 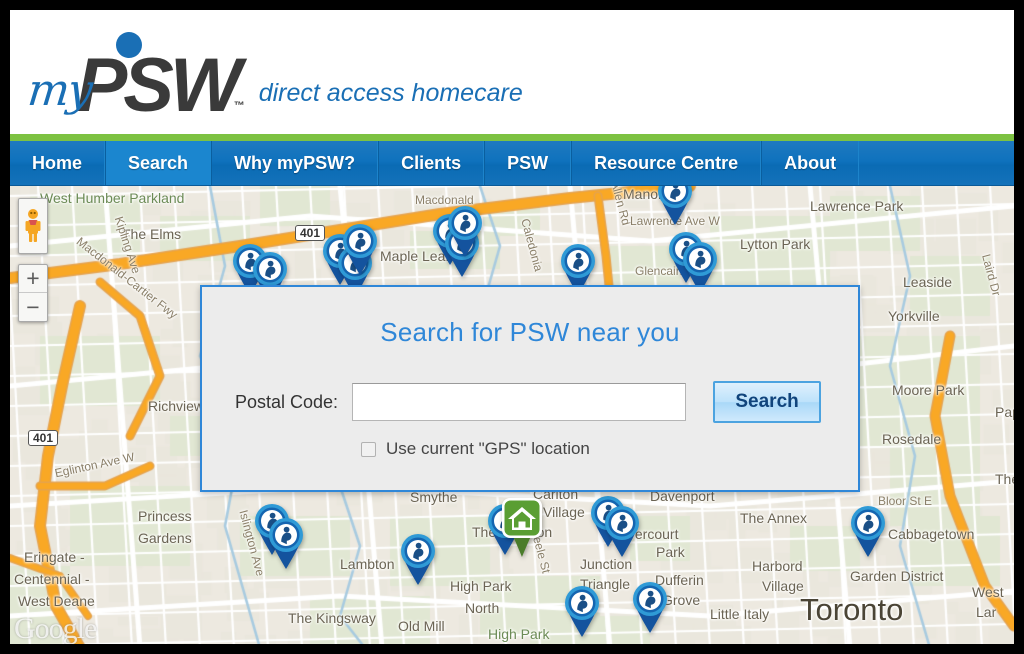 I want to click on gps-option-row: Use current "GPS" location, so click(x=530, y=449).